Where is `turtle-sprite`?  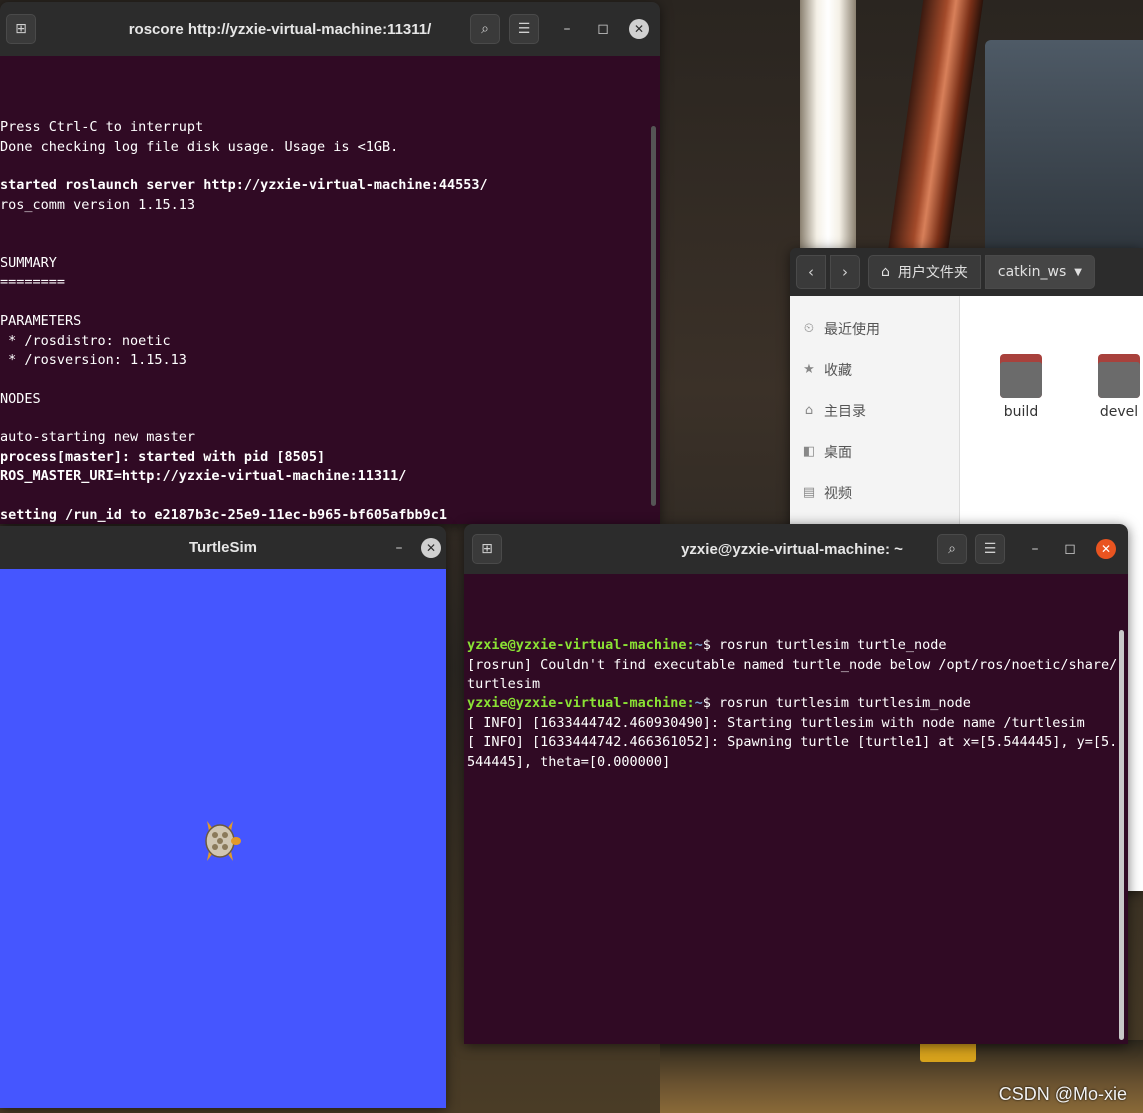
turtle-sprite is located at coordinates (223, 841).